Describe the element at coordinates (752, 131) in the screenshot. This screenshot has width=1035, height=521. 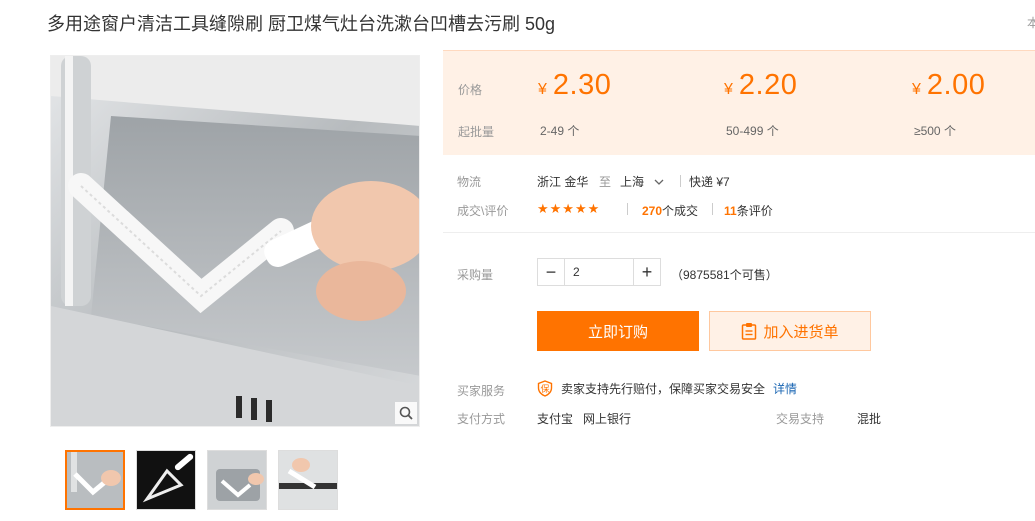
I see `batch-range-2: 50-499 个` at that location.